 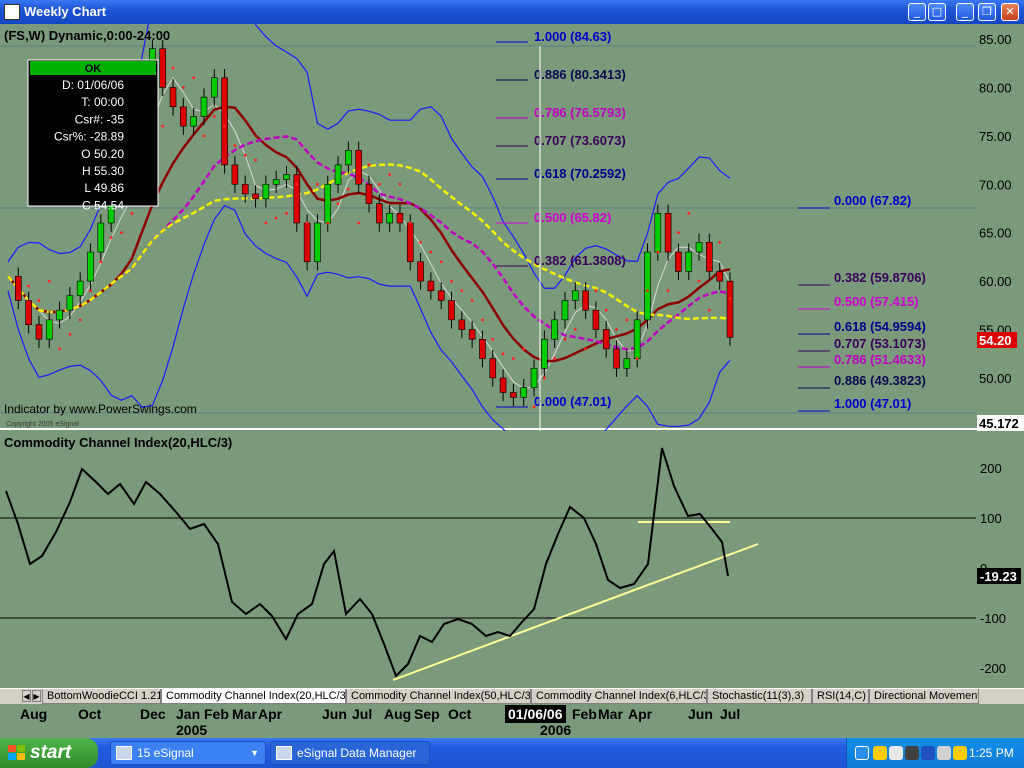 I want to click on cci-tick-label: 200, so click(x=991, y=468).